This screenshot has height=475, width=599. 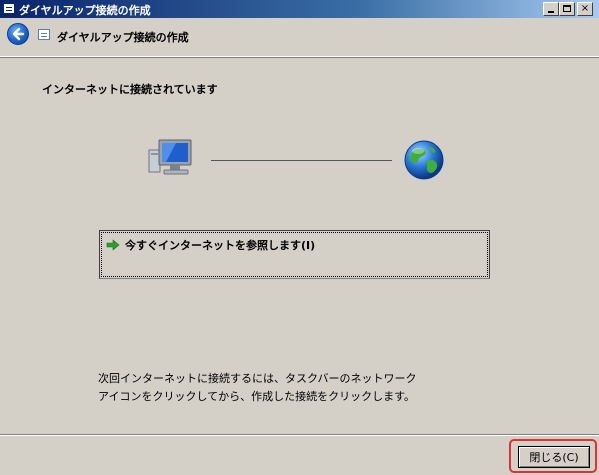 What do you see at coordinates (9, 8) in the screenshot?
I see `window-icon` at bounding box center [9, 8].